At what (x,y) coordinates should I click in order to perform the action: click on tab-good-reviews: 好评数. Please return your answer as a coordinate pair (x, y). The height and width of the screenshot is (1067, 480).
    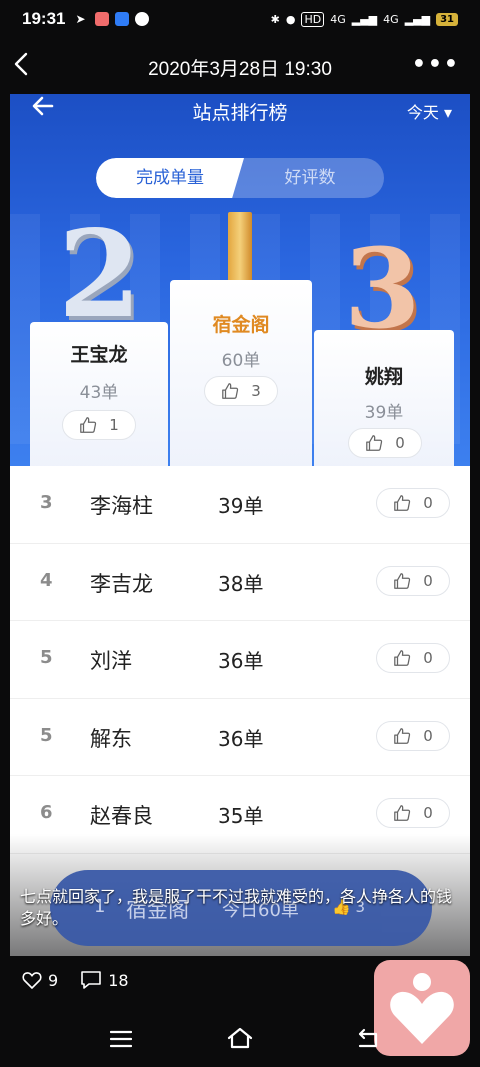
    Looking at the image, I should click on (310, 178).